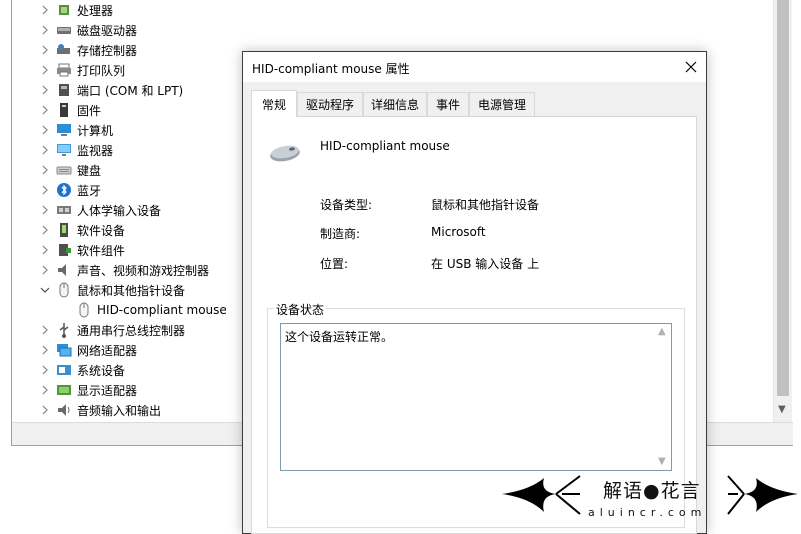 The height and width of the screenshot is (534, 801). I want to click on tree-item-label: 人体学输入设备, so click(119, 210).